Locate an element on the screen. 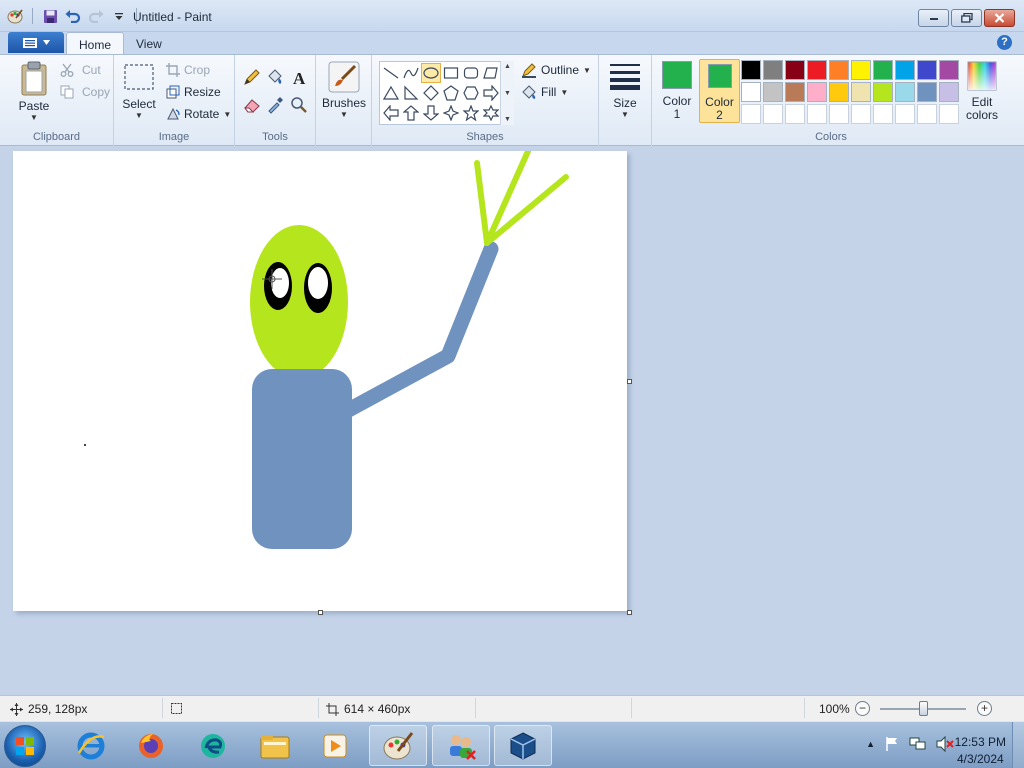 The image size is (1024, 768). hexagon-shape-icon is located at coordinates (471, 93).